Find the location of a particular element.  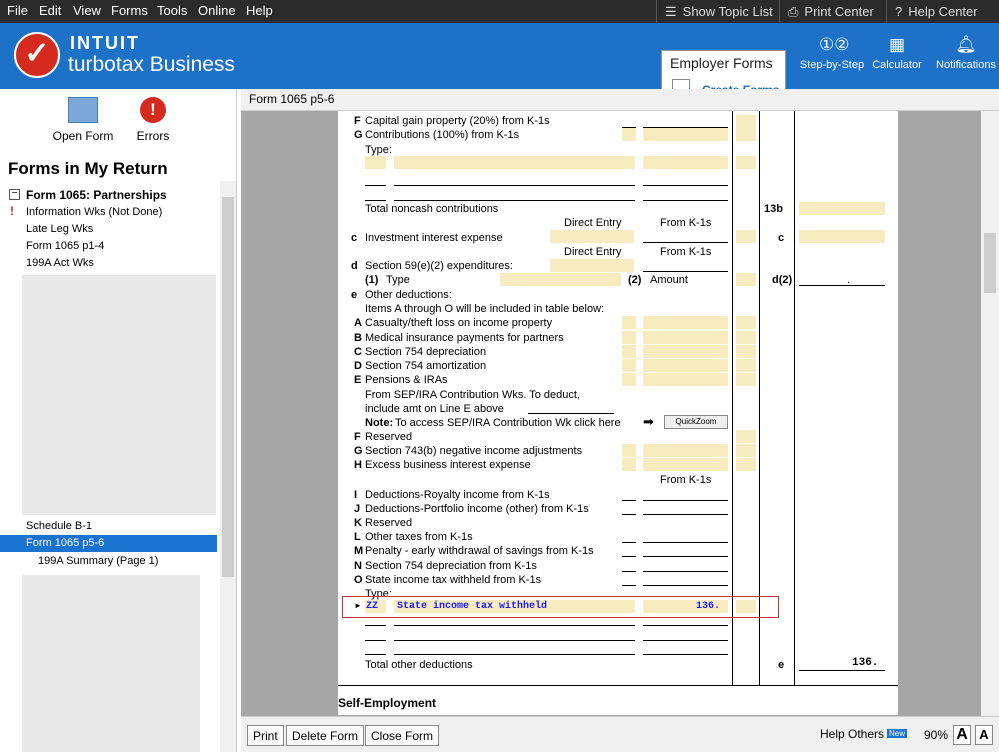

notifications-button: 🔔︎ Notifications is located at coordinates (965, 53).